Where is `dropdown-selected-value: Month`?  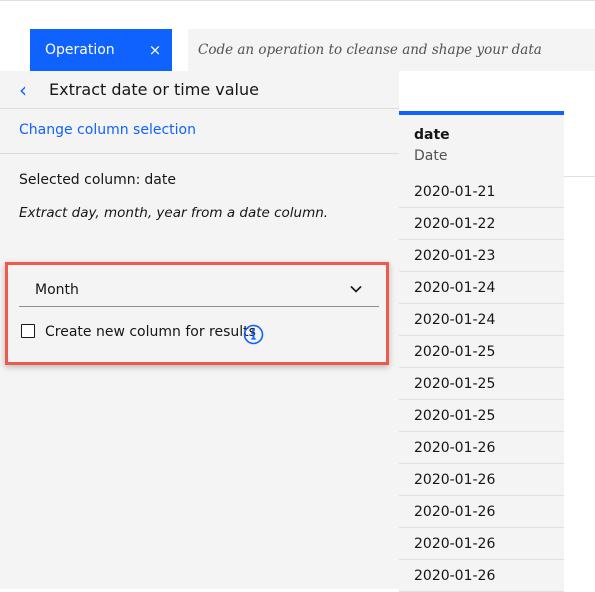
dropdown-selected-value: Month is located at coordinates (57, 290).